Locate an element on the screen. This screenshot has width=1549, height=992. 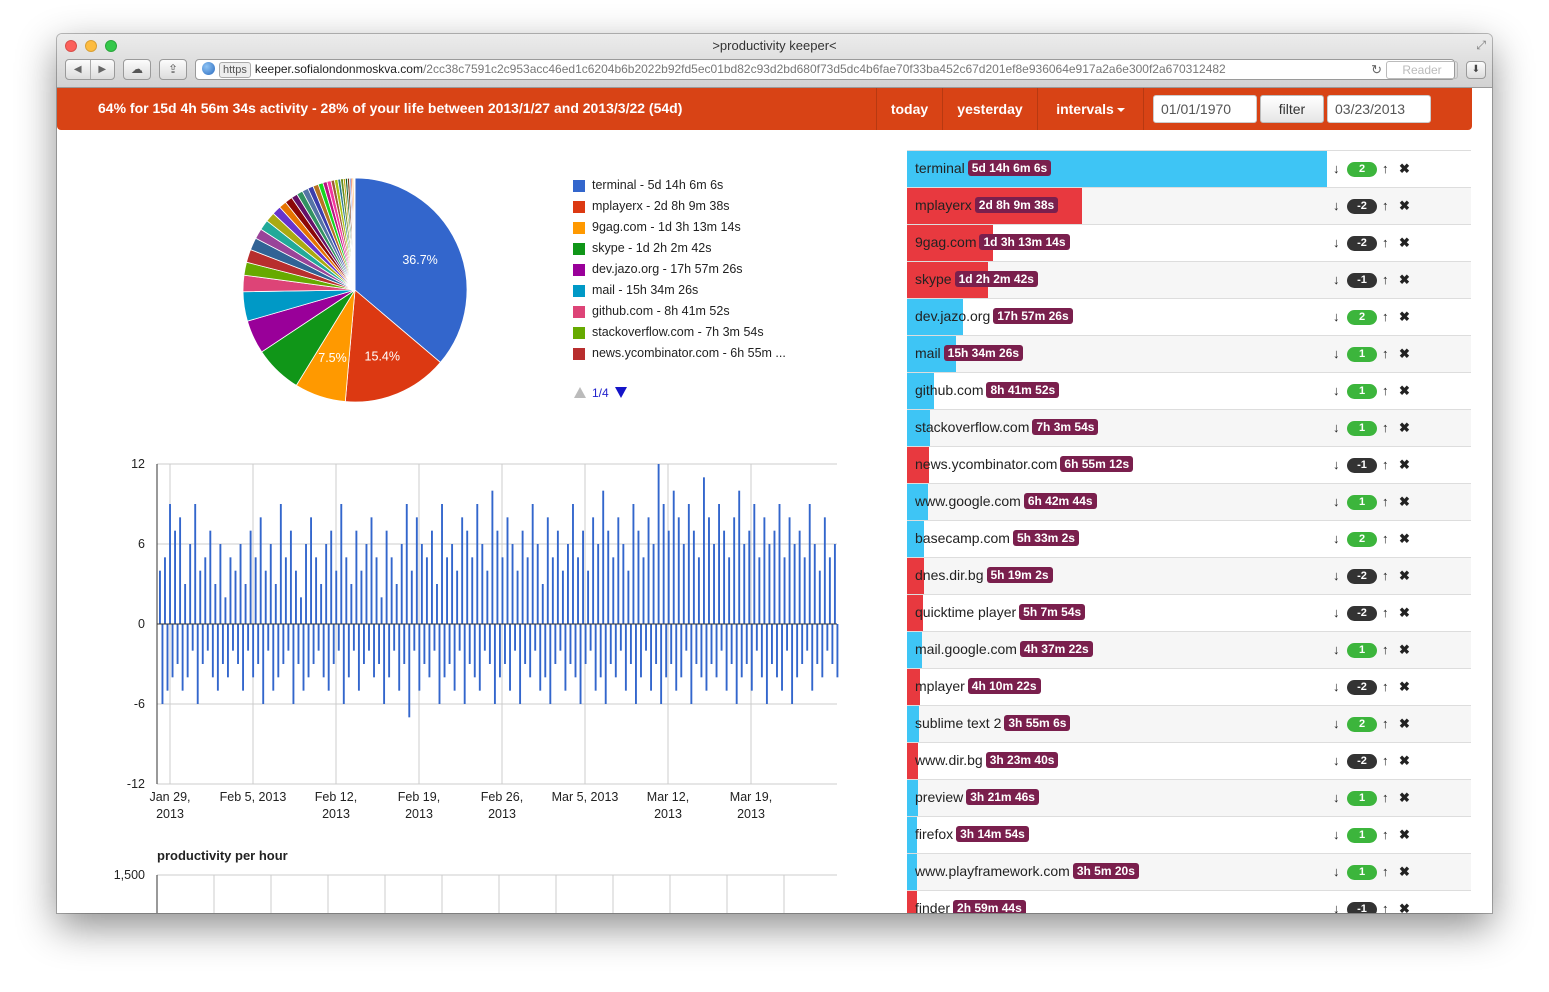
activity-row: mplayerx 2d 8h 9m 38s ↓ -2 ↑ ✖ is located at coordinates (1189, 205).